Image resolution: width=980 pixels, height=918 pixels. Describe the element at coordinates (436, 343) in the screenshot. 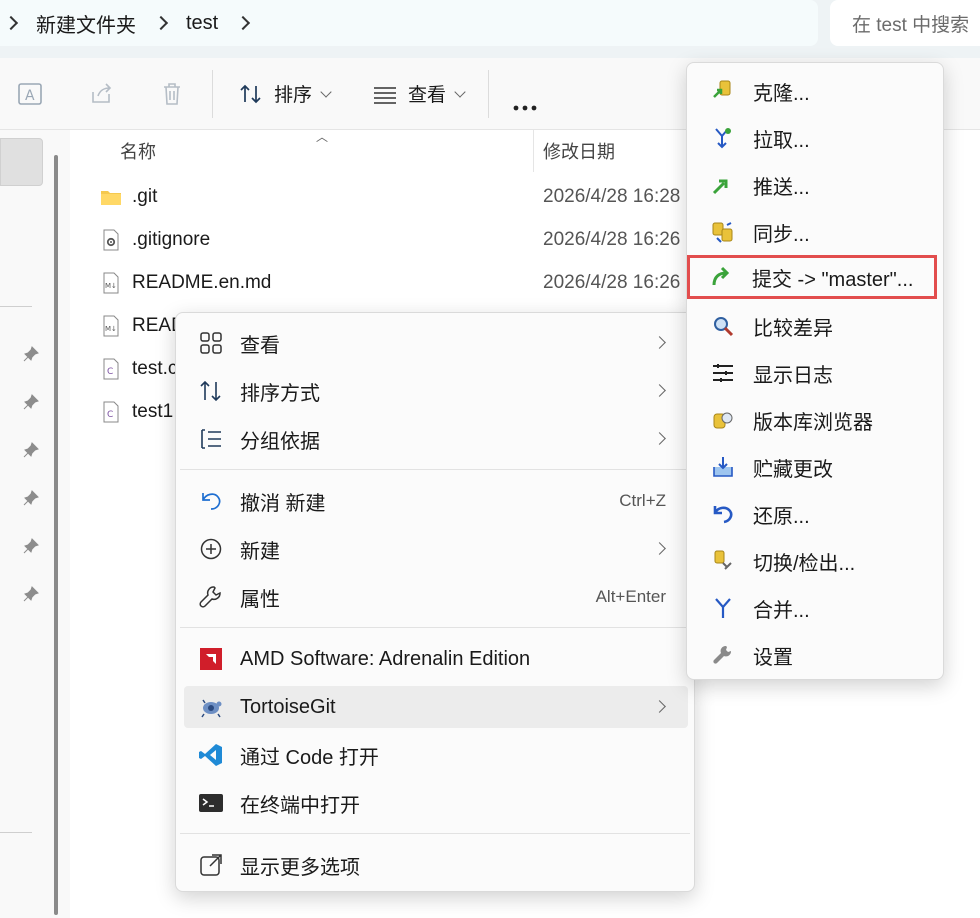

I see `menu-item-view: 查看` at that location.